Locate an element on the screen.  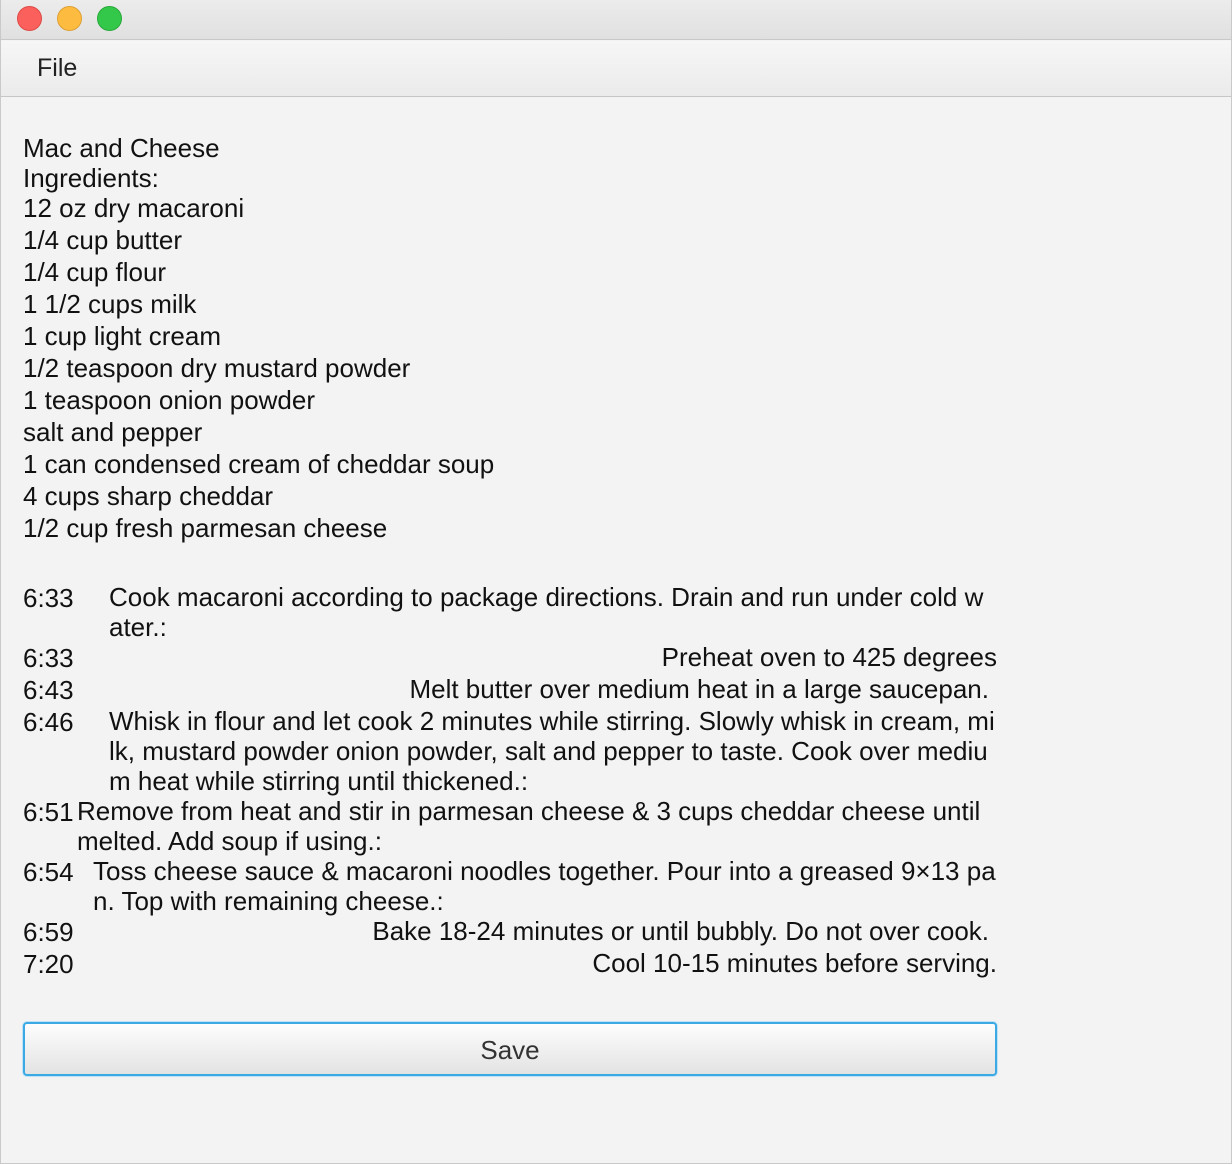
step-time: 7:20 is located at coordinates (48, 964).